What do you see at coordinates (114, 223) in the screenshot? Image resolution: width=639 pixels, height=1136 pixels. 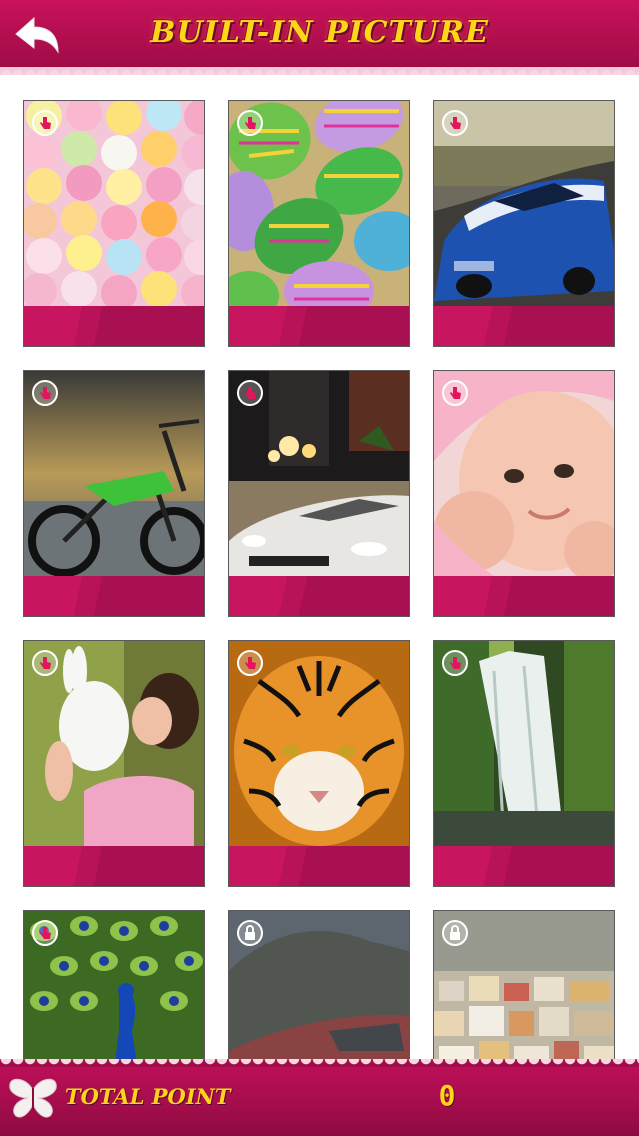 I see `picture-tile-candy` at bounding box center [114, 223].